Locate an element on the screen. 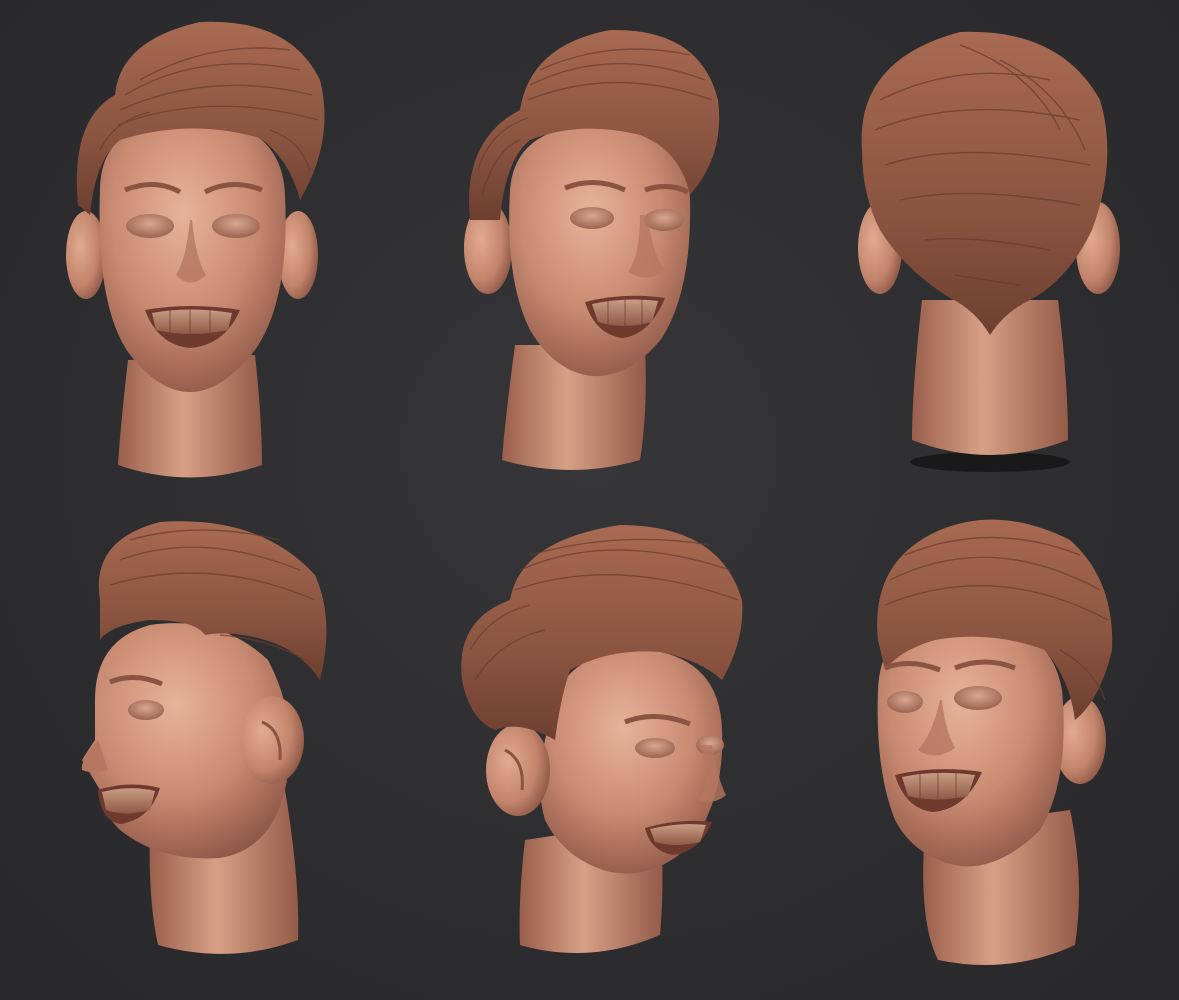 The height and width of the screenshot is (1000, 1179). head-three-quarter-view-right is located at coordinates (602, 739).